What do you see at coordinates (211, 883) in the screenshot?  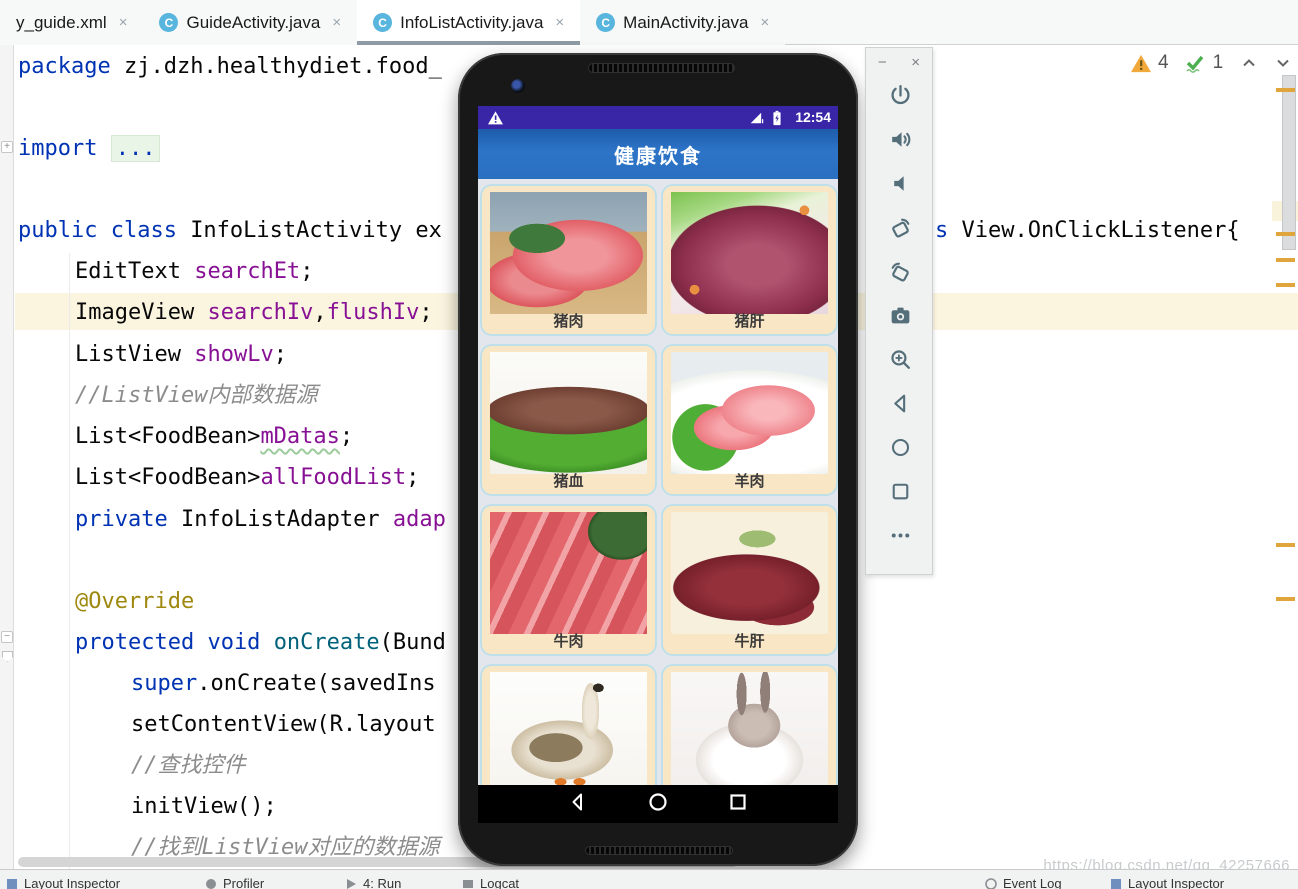 I see `profiler-icon` at bounding box center [211, 883].